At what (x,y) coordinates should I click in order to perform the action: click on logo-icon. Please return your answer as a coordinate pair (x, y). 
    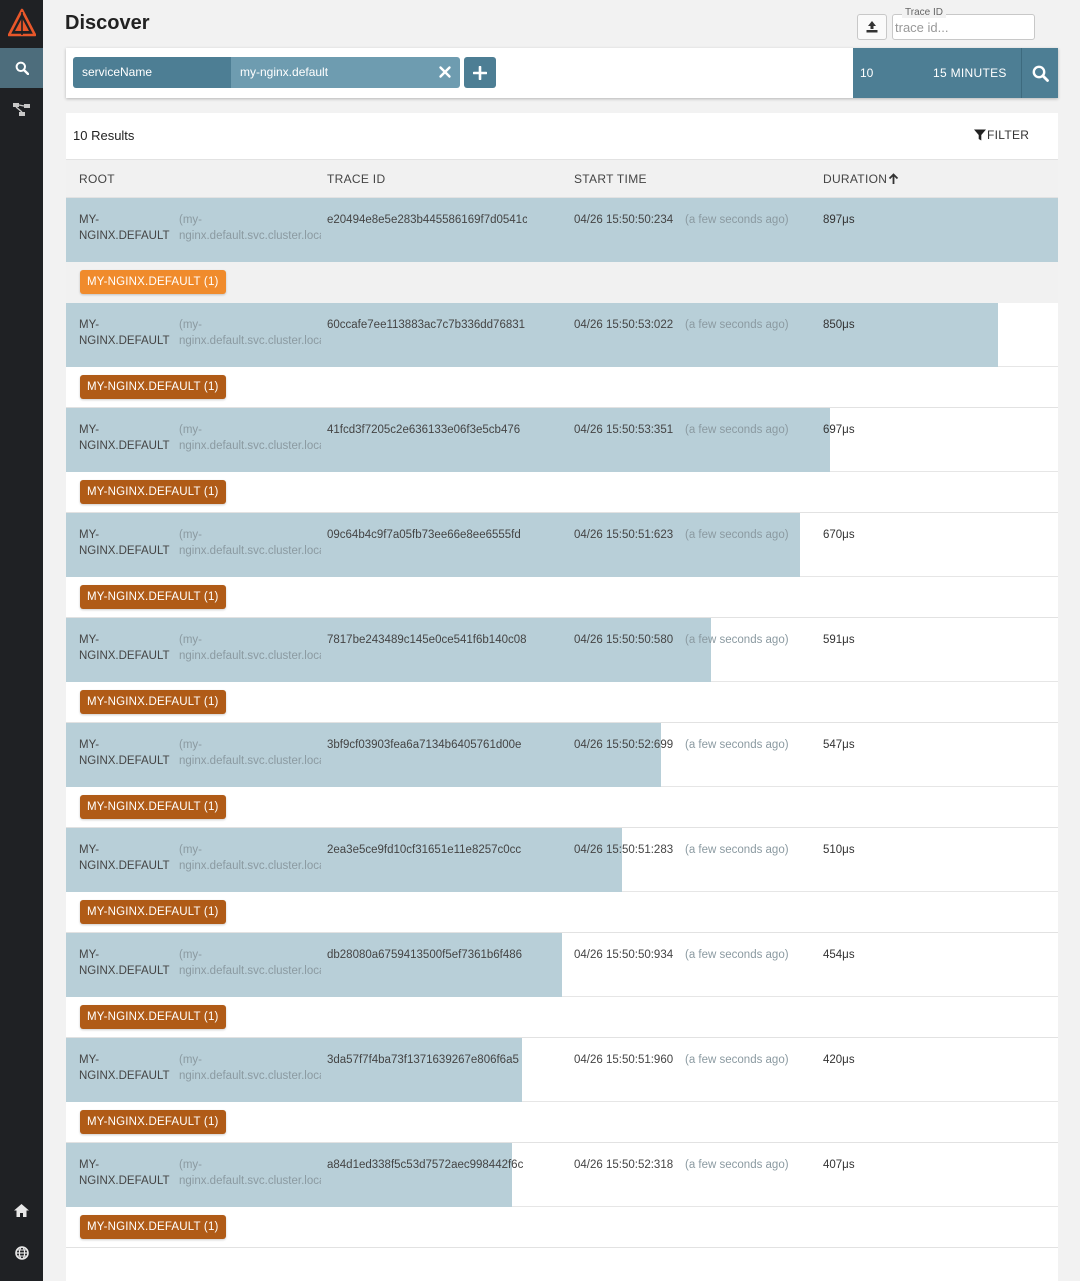
    Looking at the image, I should click on (21, 23).